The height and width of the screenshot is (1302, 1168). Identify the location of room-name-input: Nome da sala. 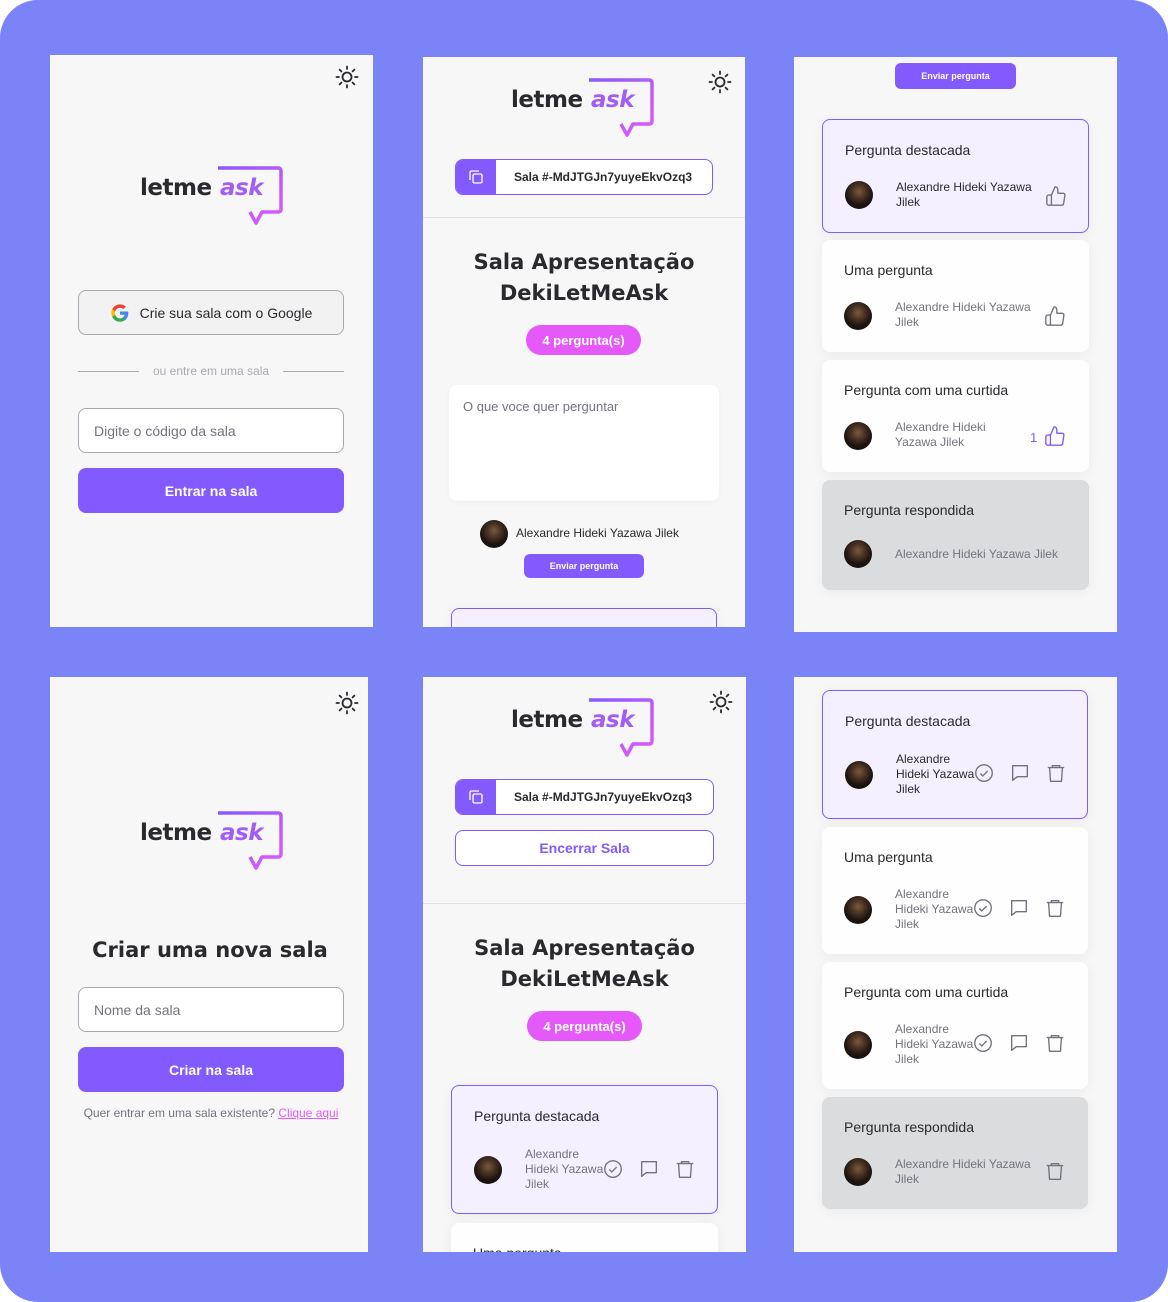
(211, 1009).